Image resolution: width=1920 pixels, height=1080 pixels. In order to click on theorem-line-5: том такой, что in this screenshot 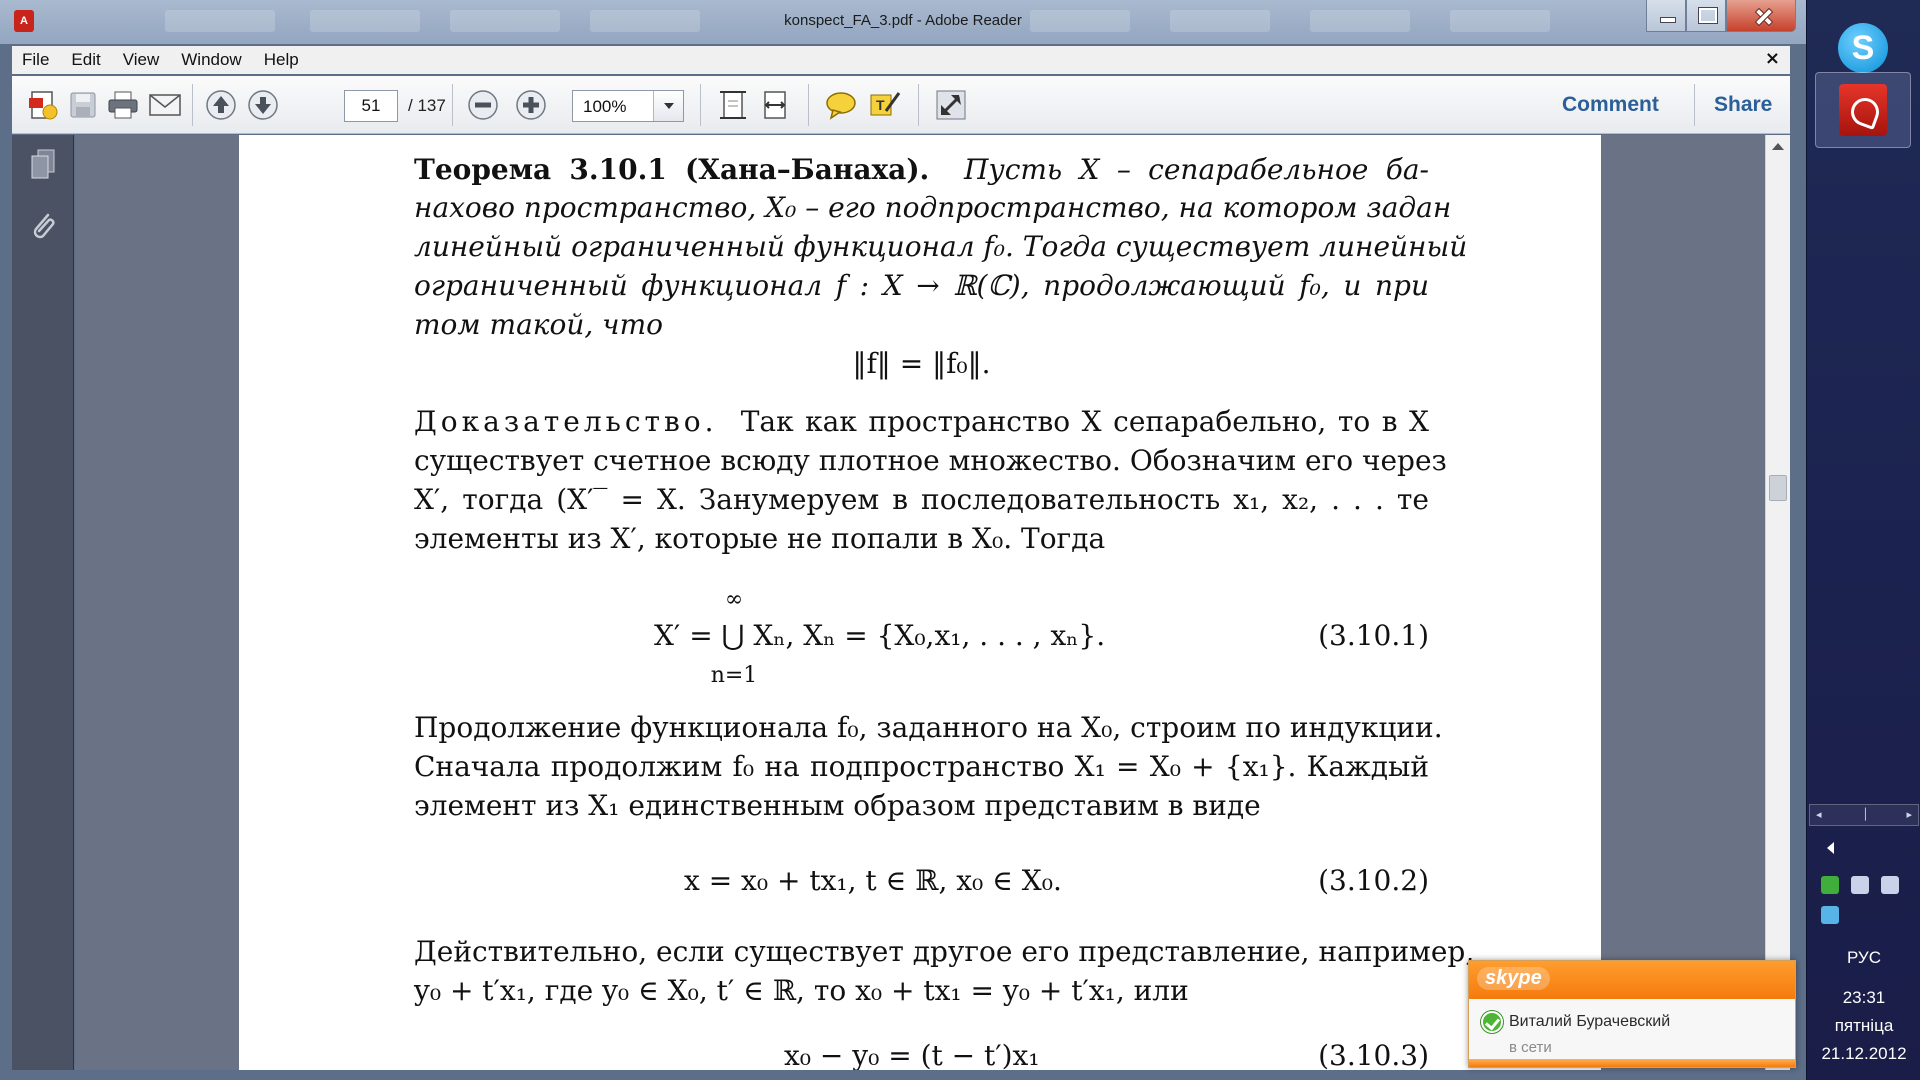, I will do `click(539, 324)`.